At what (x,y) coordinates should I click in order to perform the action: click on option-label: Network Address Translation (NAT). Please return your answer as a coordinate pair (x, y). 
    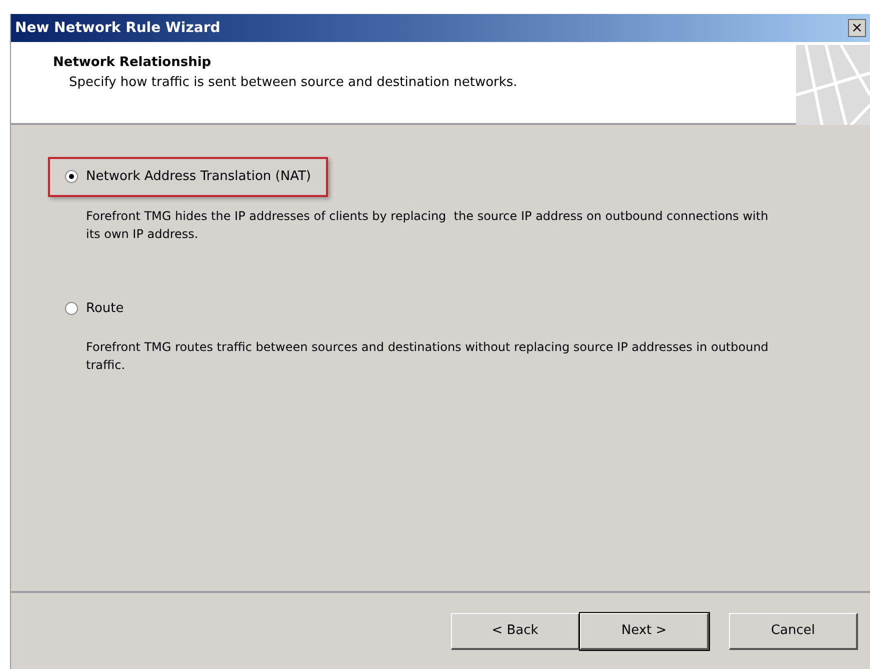
    Looking at the image, I should click on (198, 176).